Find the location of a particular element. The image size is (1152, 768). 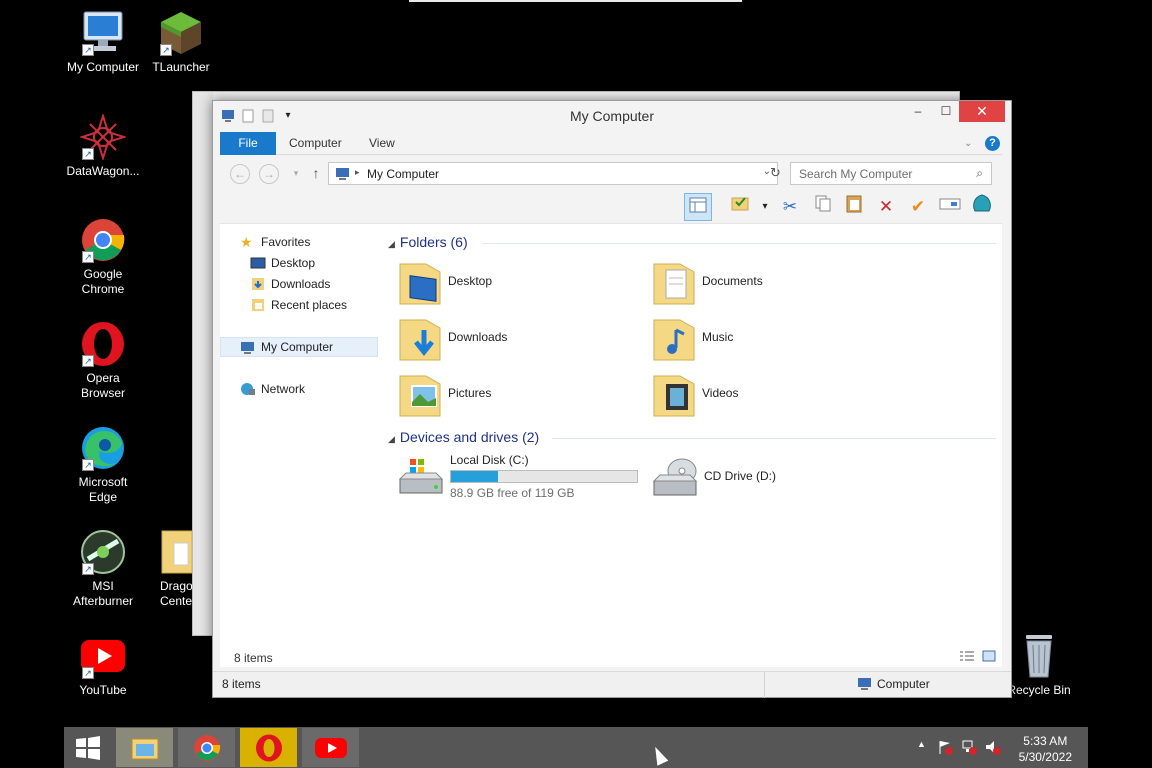

properties-folder-icon is located at coordinates (740, 207).